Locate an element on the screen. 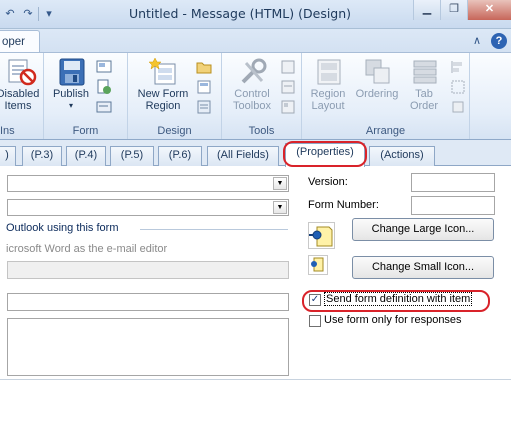  group-label-design: Design is located at coordinates (174, 131).